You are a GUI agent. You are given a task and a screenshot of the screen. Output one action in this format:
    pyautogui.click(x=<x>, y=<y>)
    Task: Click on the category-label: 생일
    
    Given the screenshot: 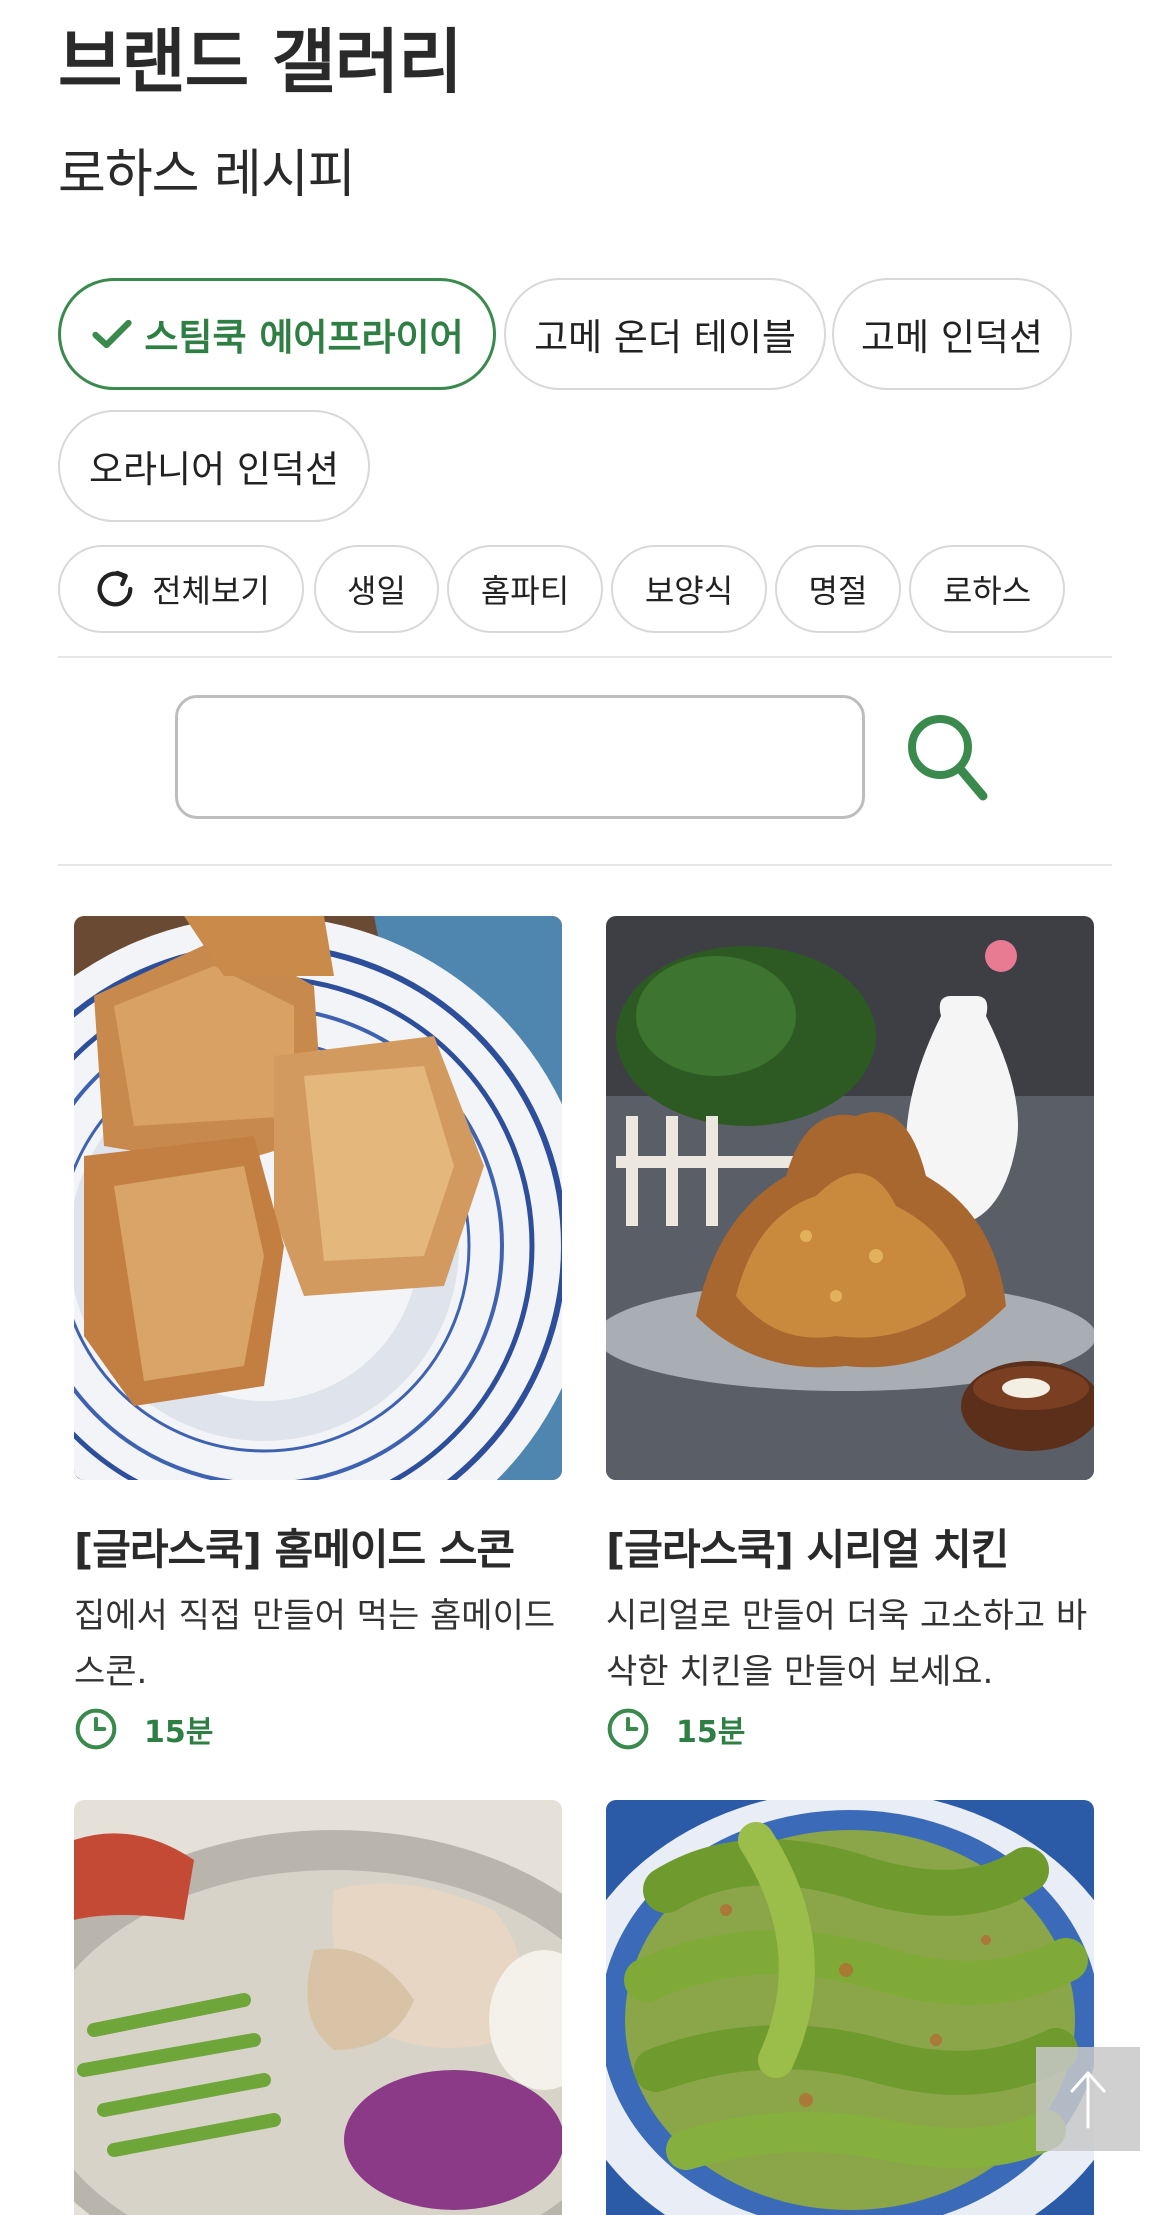 What is the action you would take?
    pyautogui.click(x=376, y=591)
    